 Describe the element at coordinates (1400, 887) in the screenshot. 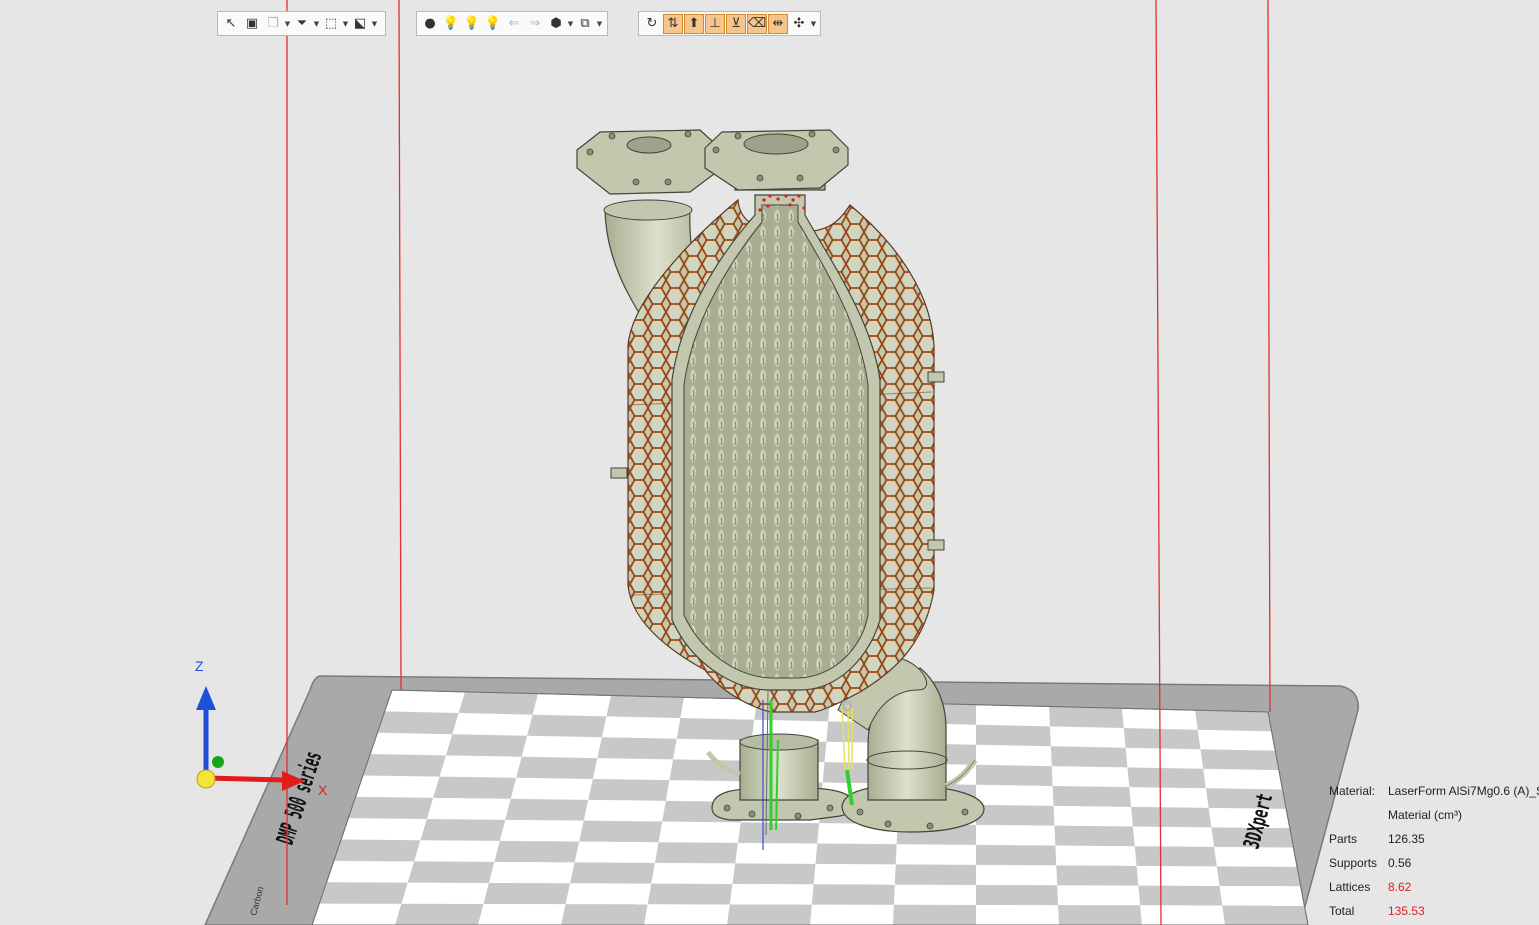

I see `lattices-value: 8.62` at that location.